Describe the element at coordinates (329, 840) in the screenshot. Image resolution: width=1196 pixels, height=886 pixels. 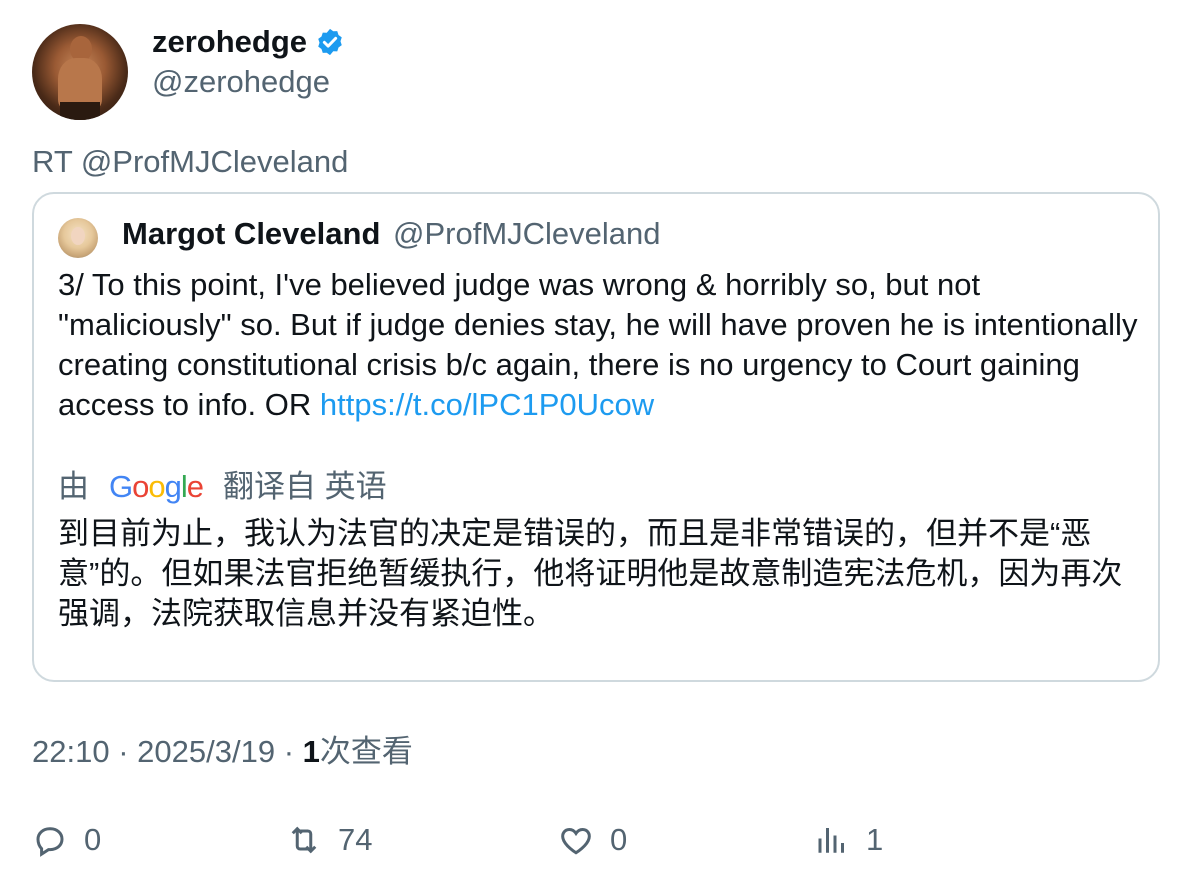
I see `retweet-button: 74` at that location.